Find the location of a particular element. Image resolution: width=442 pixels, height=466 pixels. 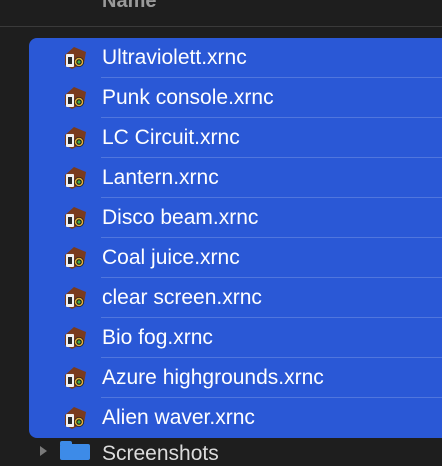

file-row-alien-waver: Alien waver.xrnc is located at coordinates (235, 418).